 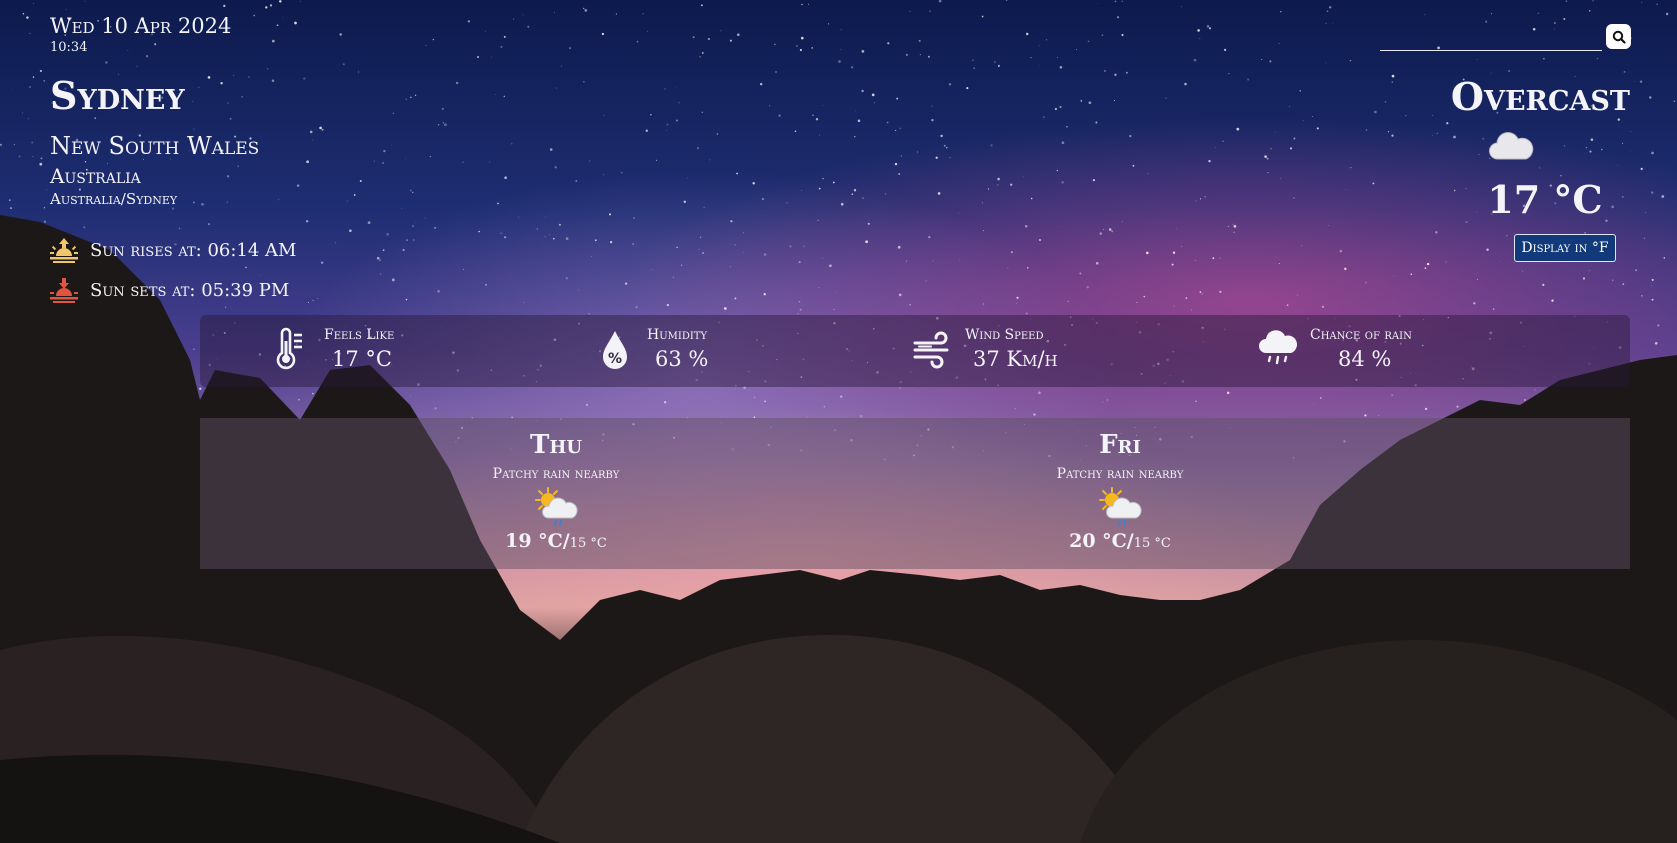 I want to click on forecast-day: Thu Patchy rain nearby 19 °C/15 °C, so click(x=556, y=491).